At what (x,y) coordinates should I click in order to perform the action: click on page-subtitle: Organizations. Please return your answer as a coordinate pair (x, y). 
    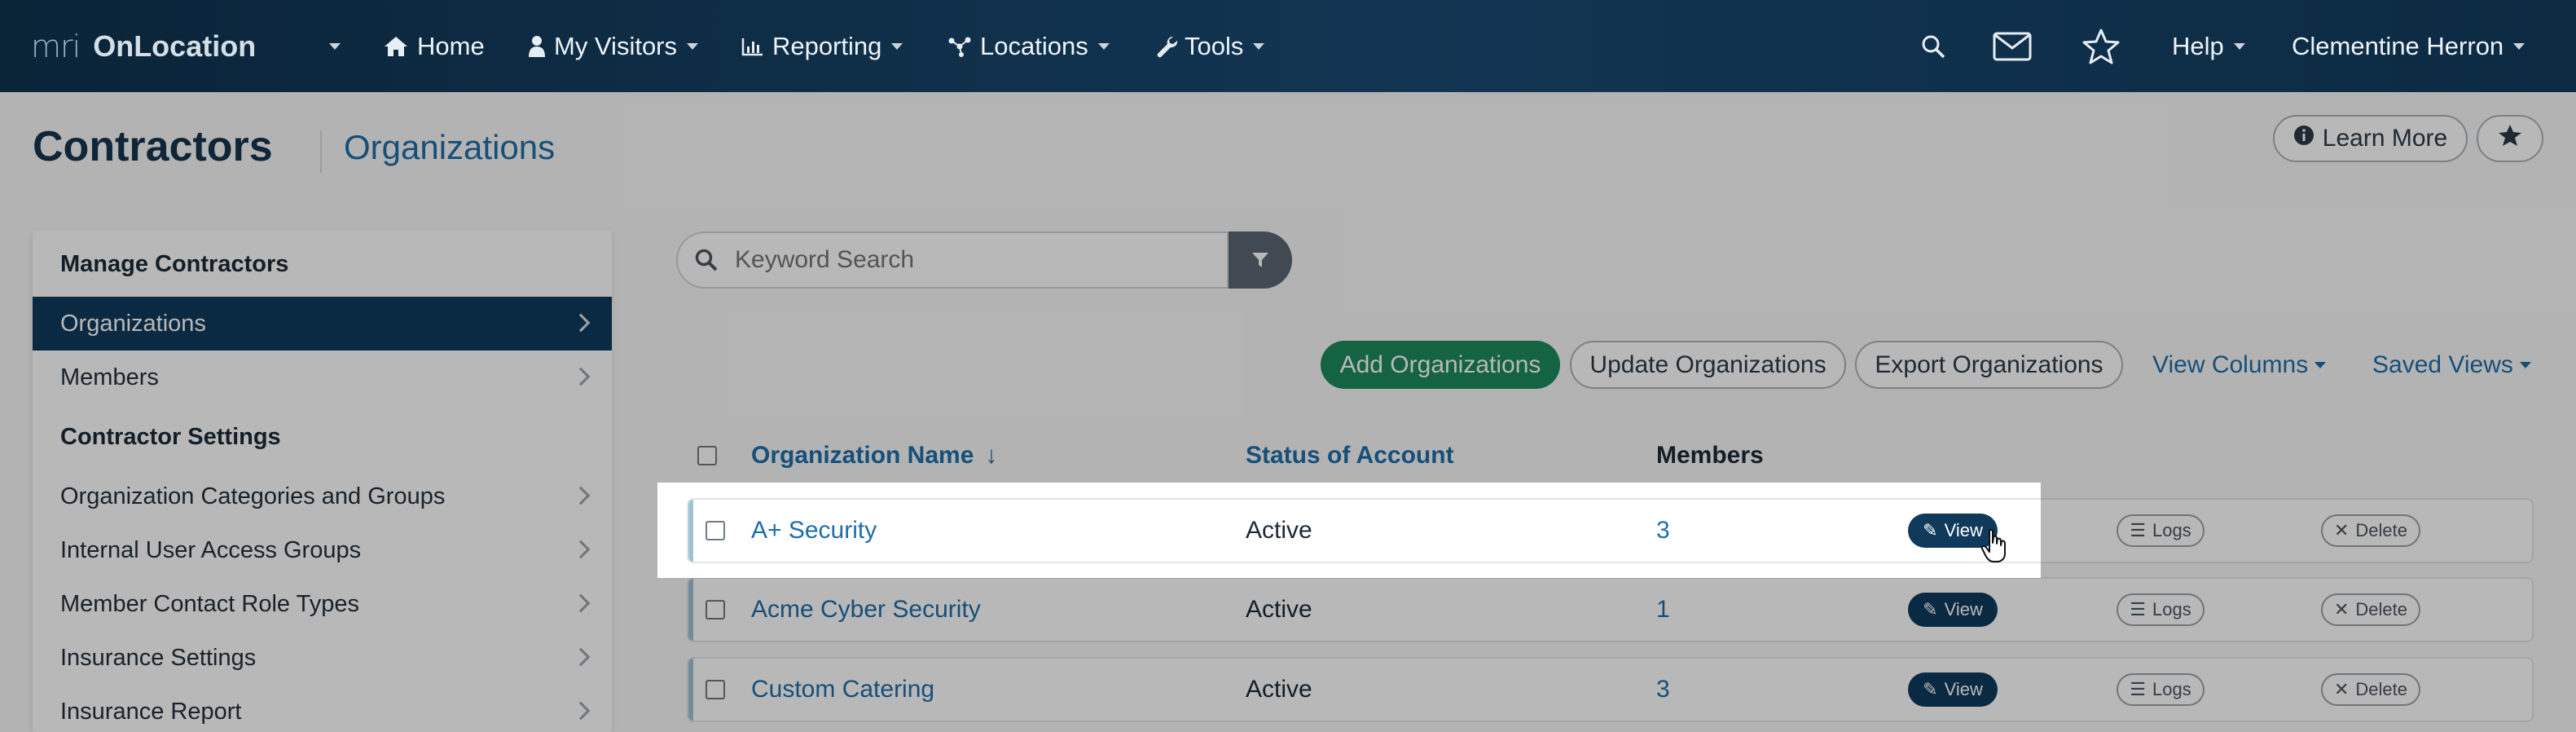
    Looking at the image, I should click on (450, 147).